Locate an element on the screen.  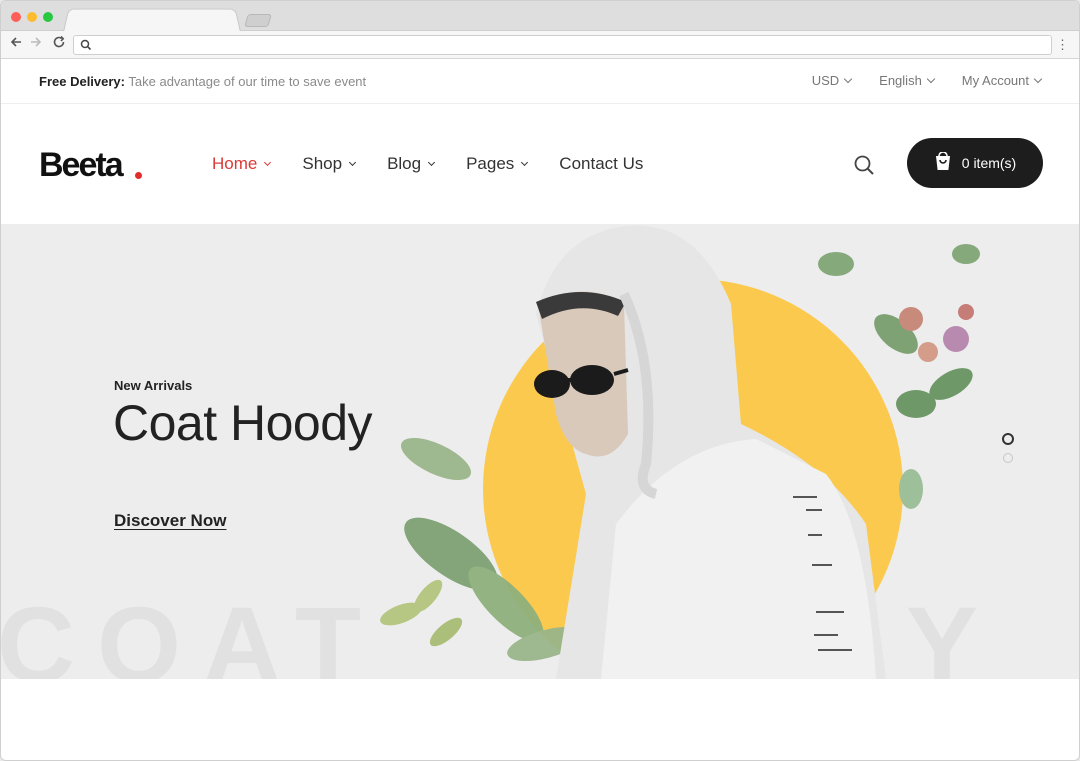
nav-label: Shop is located at coordinates (322, 163).